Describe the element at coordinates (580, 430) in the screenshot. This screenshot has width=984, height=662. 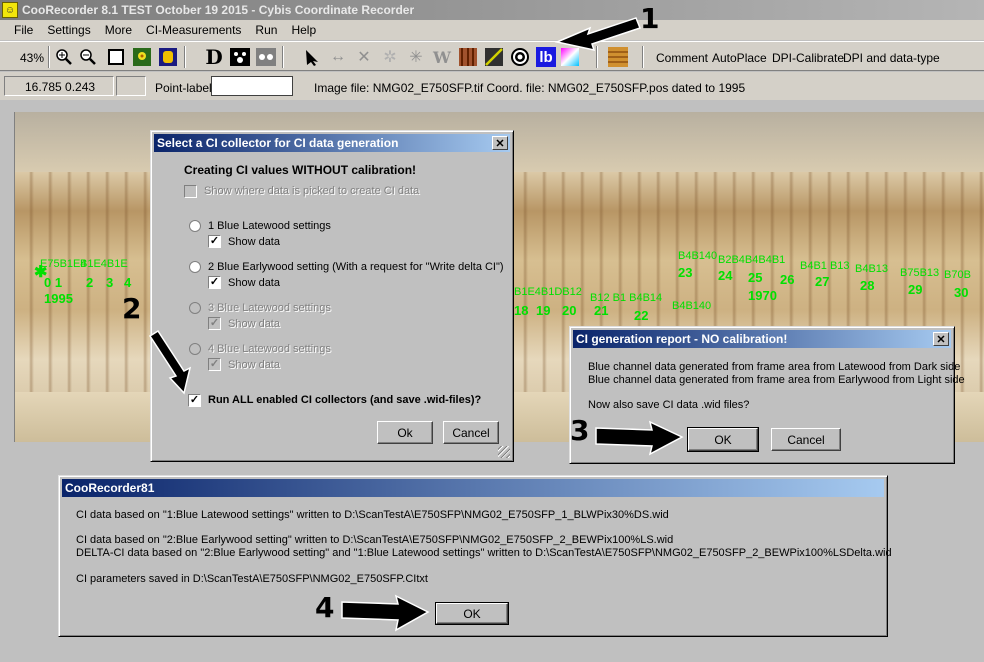
I see `annotation-number-3: 3` at that location.